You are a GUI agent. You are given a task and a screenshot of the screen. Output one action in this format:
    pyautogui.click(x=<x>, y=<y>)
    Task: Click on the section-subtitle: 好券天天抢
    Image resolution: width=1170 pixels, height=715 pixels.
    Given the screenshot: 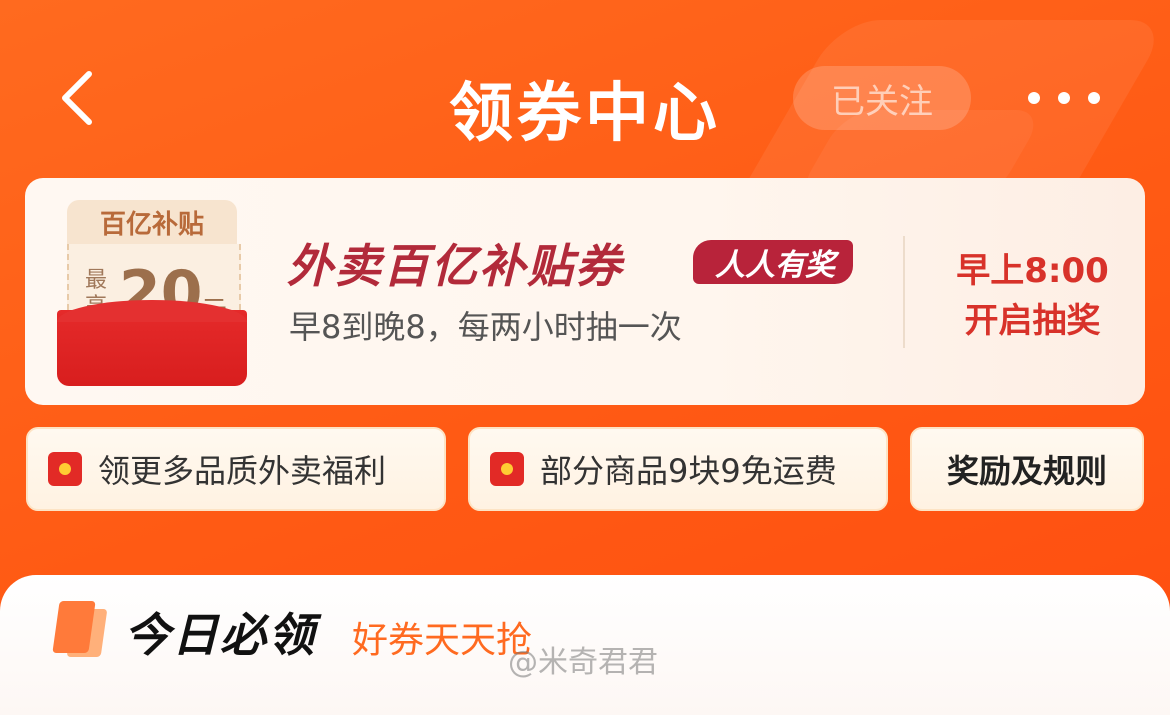 What is the action you would take?
    pyautogui.click(x=442, y=640)
    